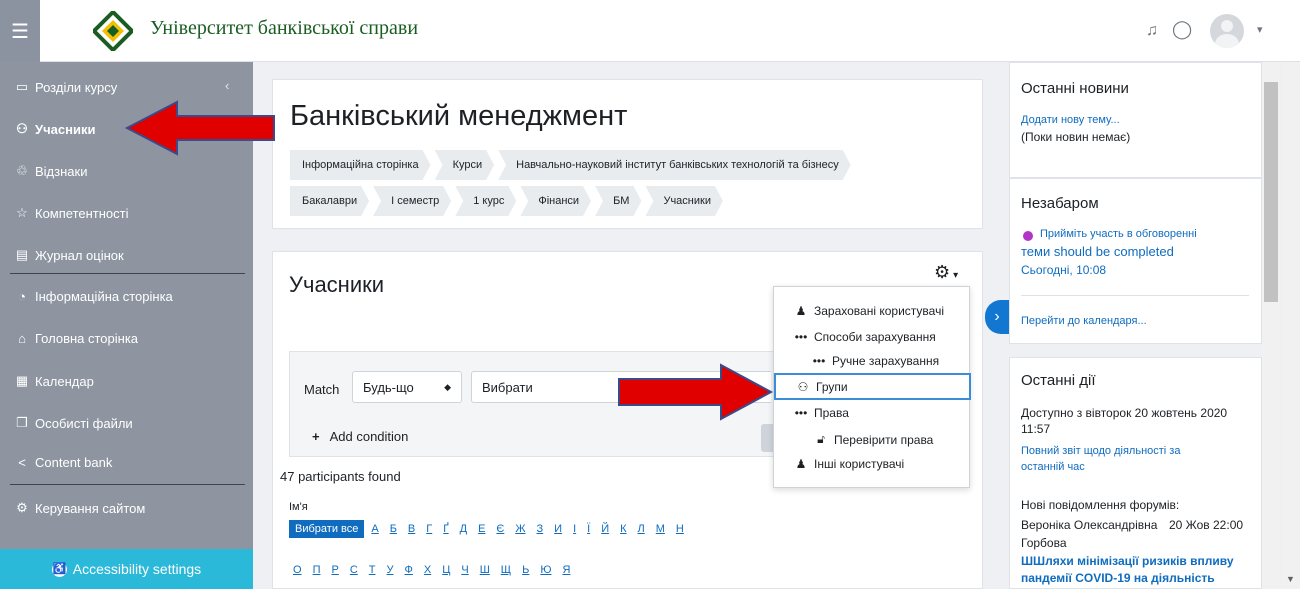  I want to click on breadcrumb-item: БМ, so click(618, 201).